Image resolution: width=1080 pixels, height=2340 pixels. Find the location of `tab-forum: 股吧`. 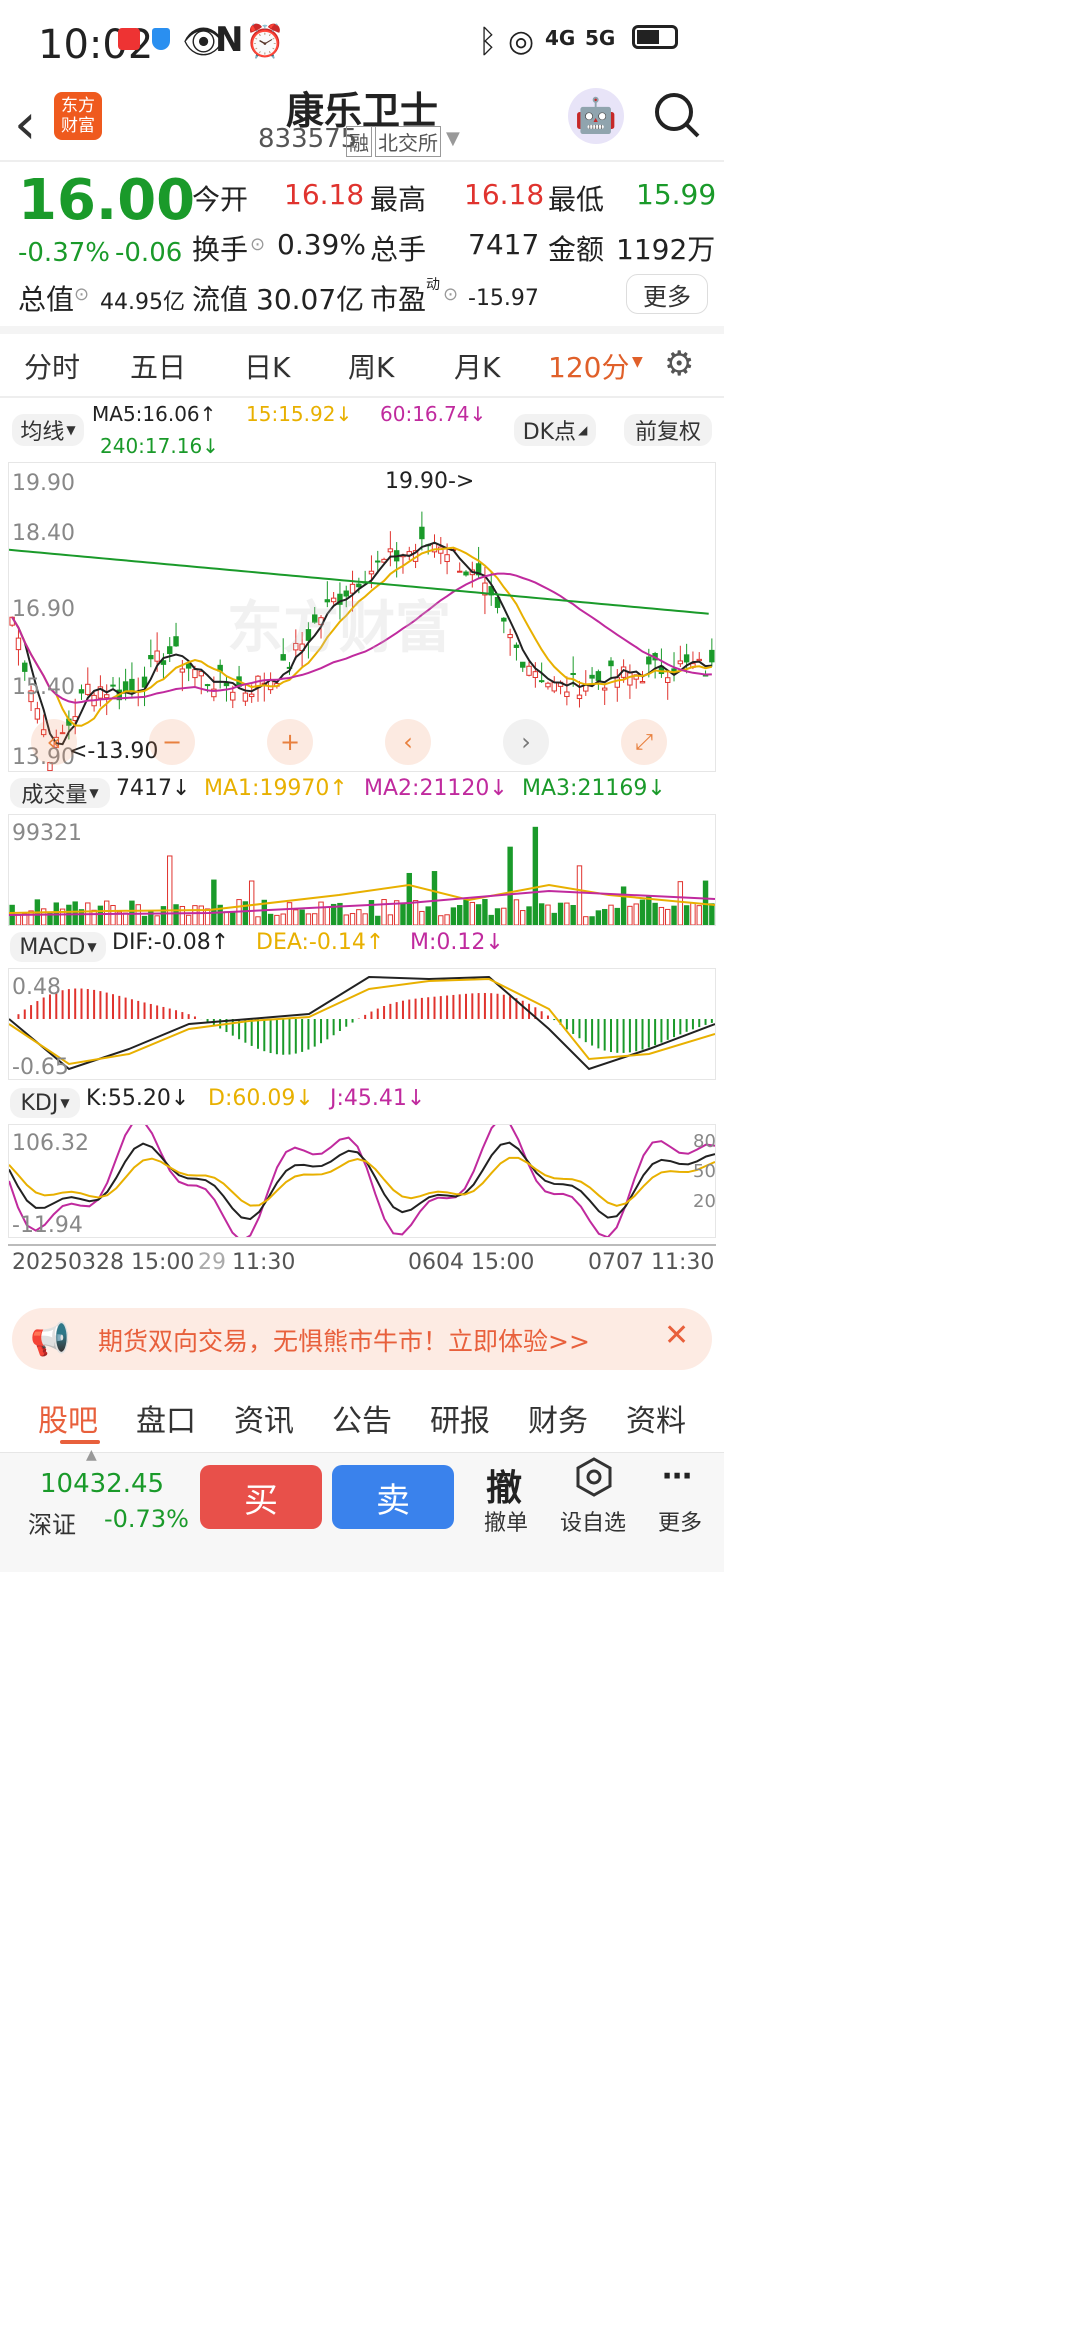

tab-forum: 股吧 is located at coordinates (68, 1418).